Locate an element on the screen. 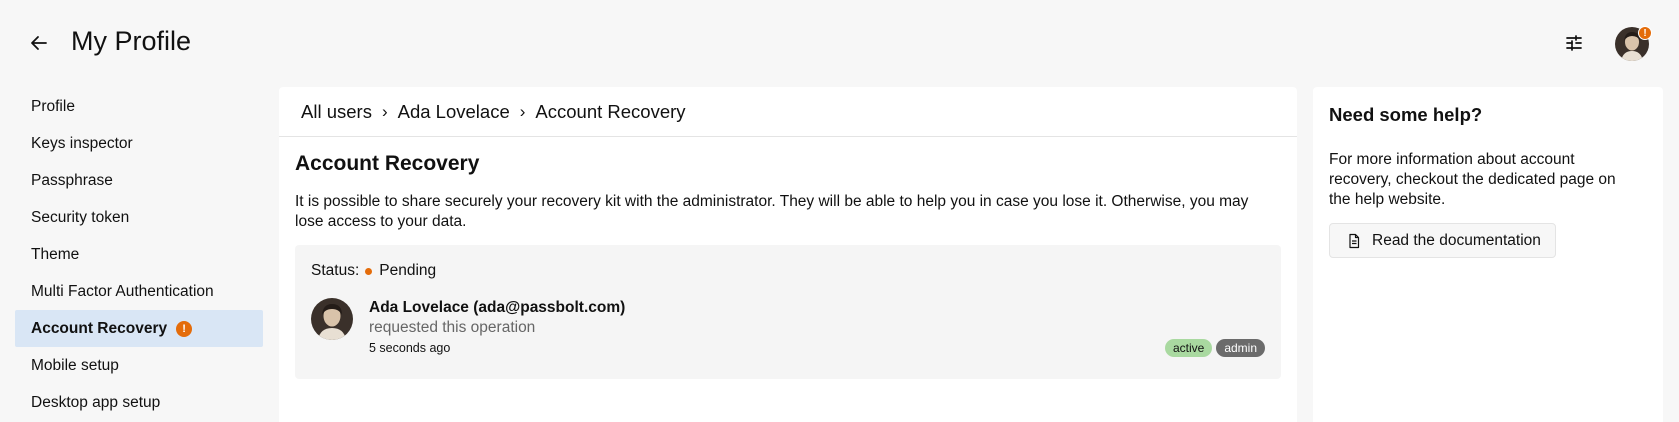 The image size is (1679, 422). back-button is located at coordinates (39, 43).